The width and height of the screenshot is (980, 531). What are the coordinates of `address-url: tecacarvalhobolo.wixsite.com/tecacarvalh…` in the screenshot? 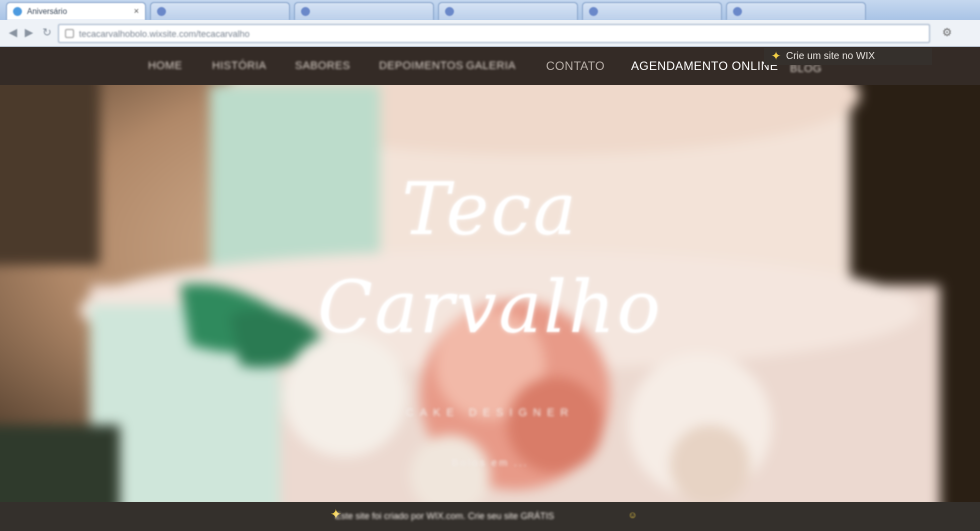 It's located at (164, 34).